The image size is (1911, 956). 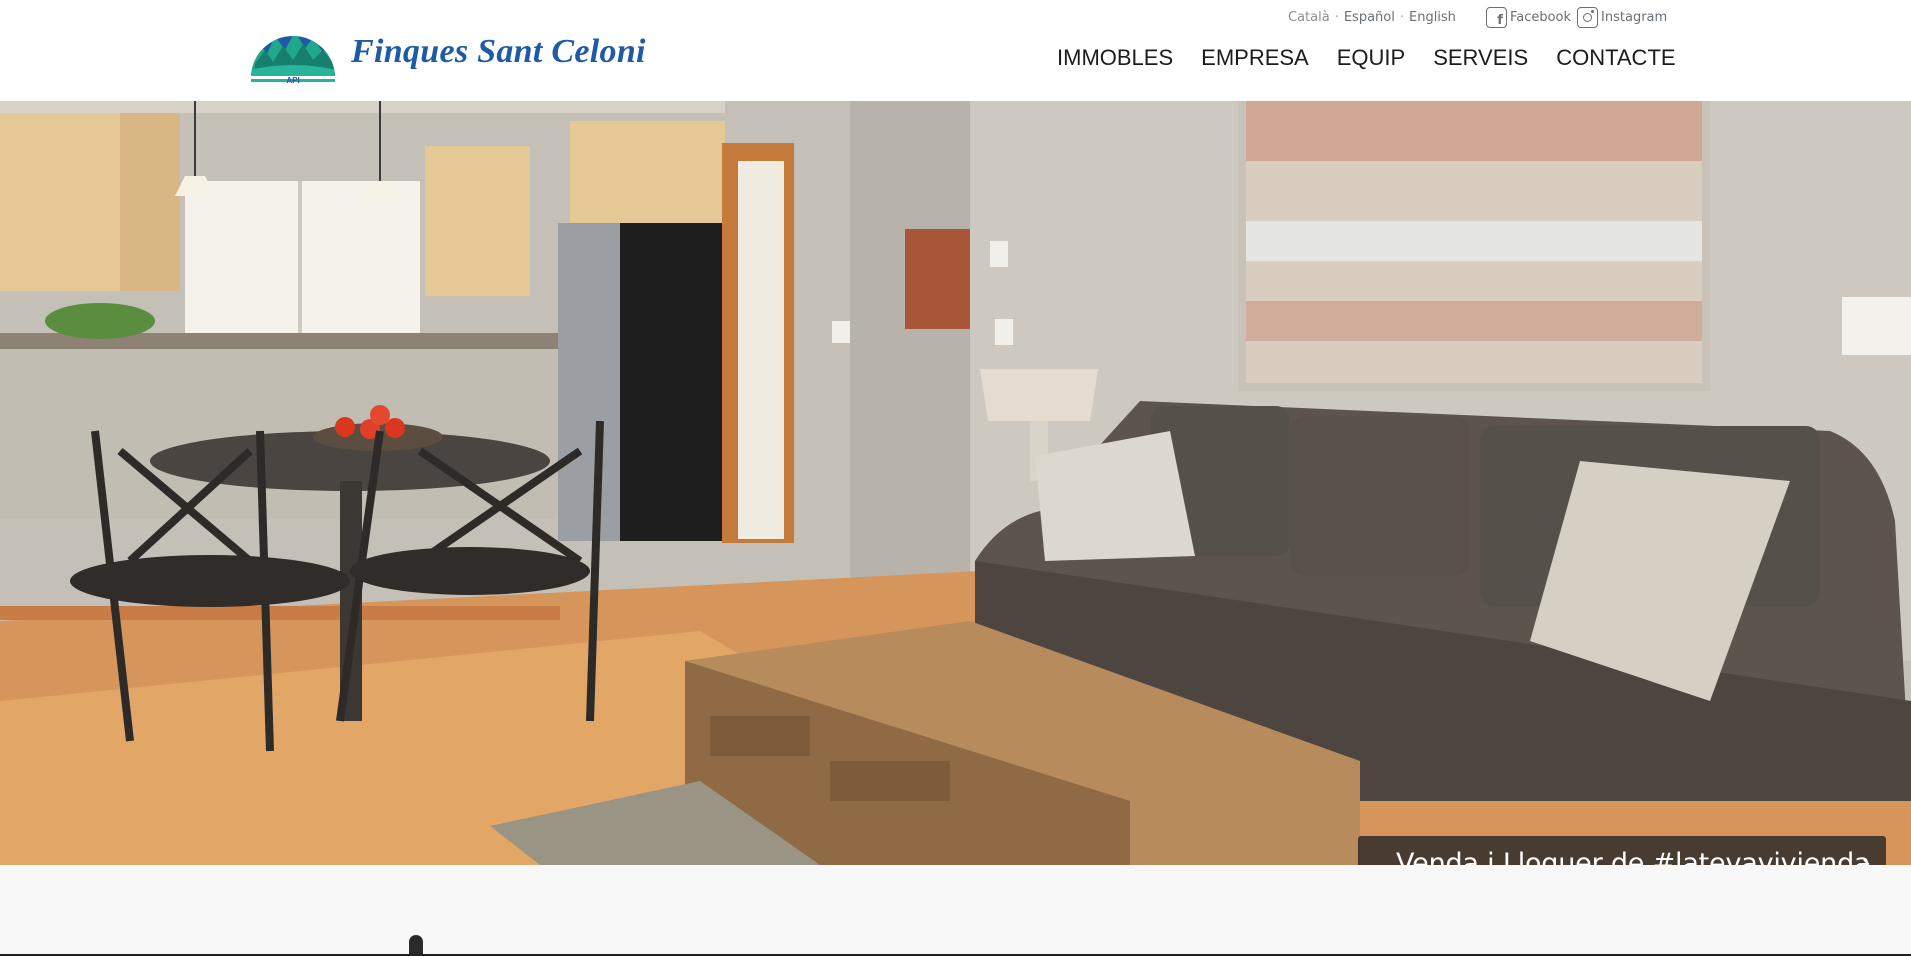 What do you see at coordinates (1309, 17) in the screenshot?
I see `lang-catala: Català` at bounding box center [1309, 17].